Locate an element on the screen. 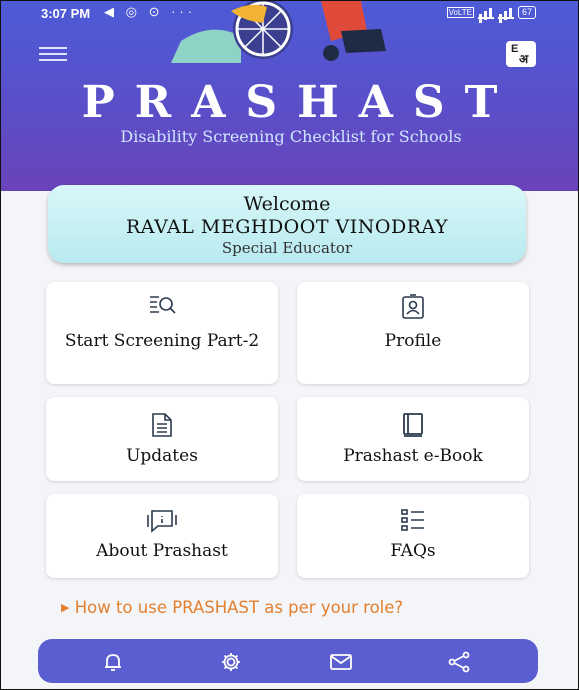  welcome-greeting: Welcome is located at coordinates (287, 204).